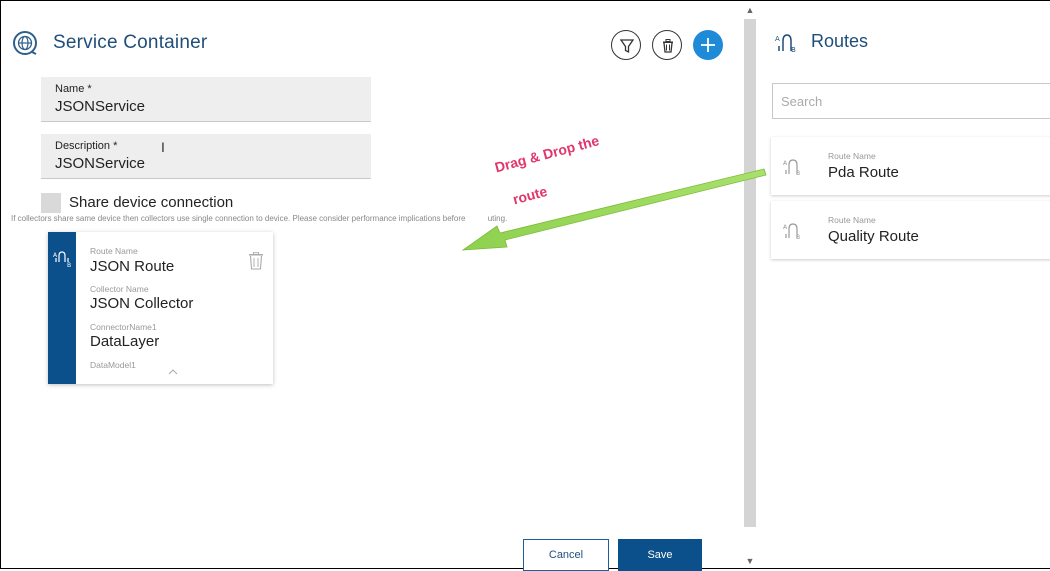 The width and height of the screenshot is (1050, 571). Describe the element at coordinates (863, 172) in the screenshot. I see `route-name-value: Pda Route` at that location.